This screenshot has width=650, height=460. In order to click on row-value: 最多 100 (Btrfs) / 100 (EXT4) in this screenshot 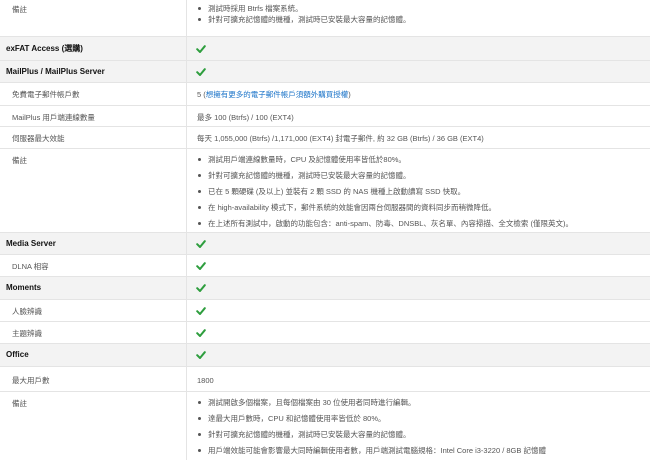, I will do `click(245, 117)`.